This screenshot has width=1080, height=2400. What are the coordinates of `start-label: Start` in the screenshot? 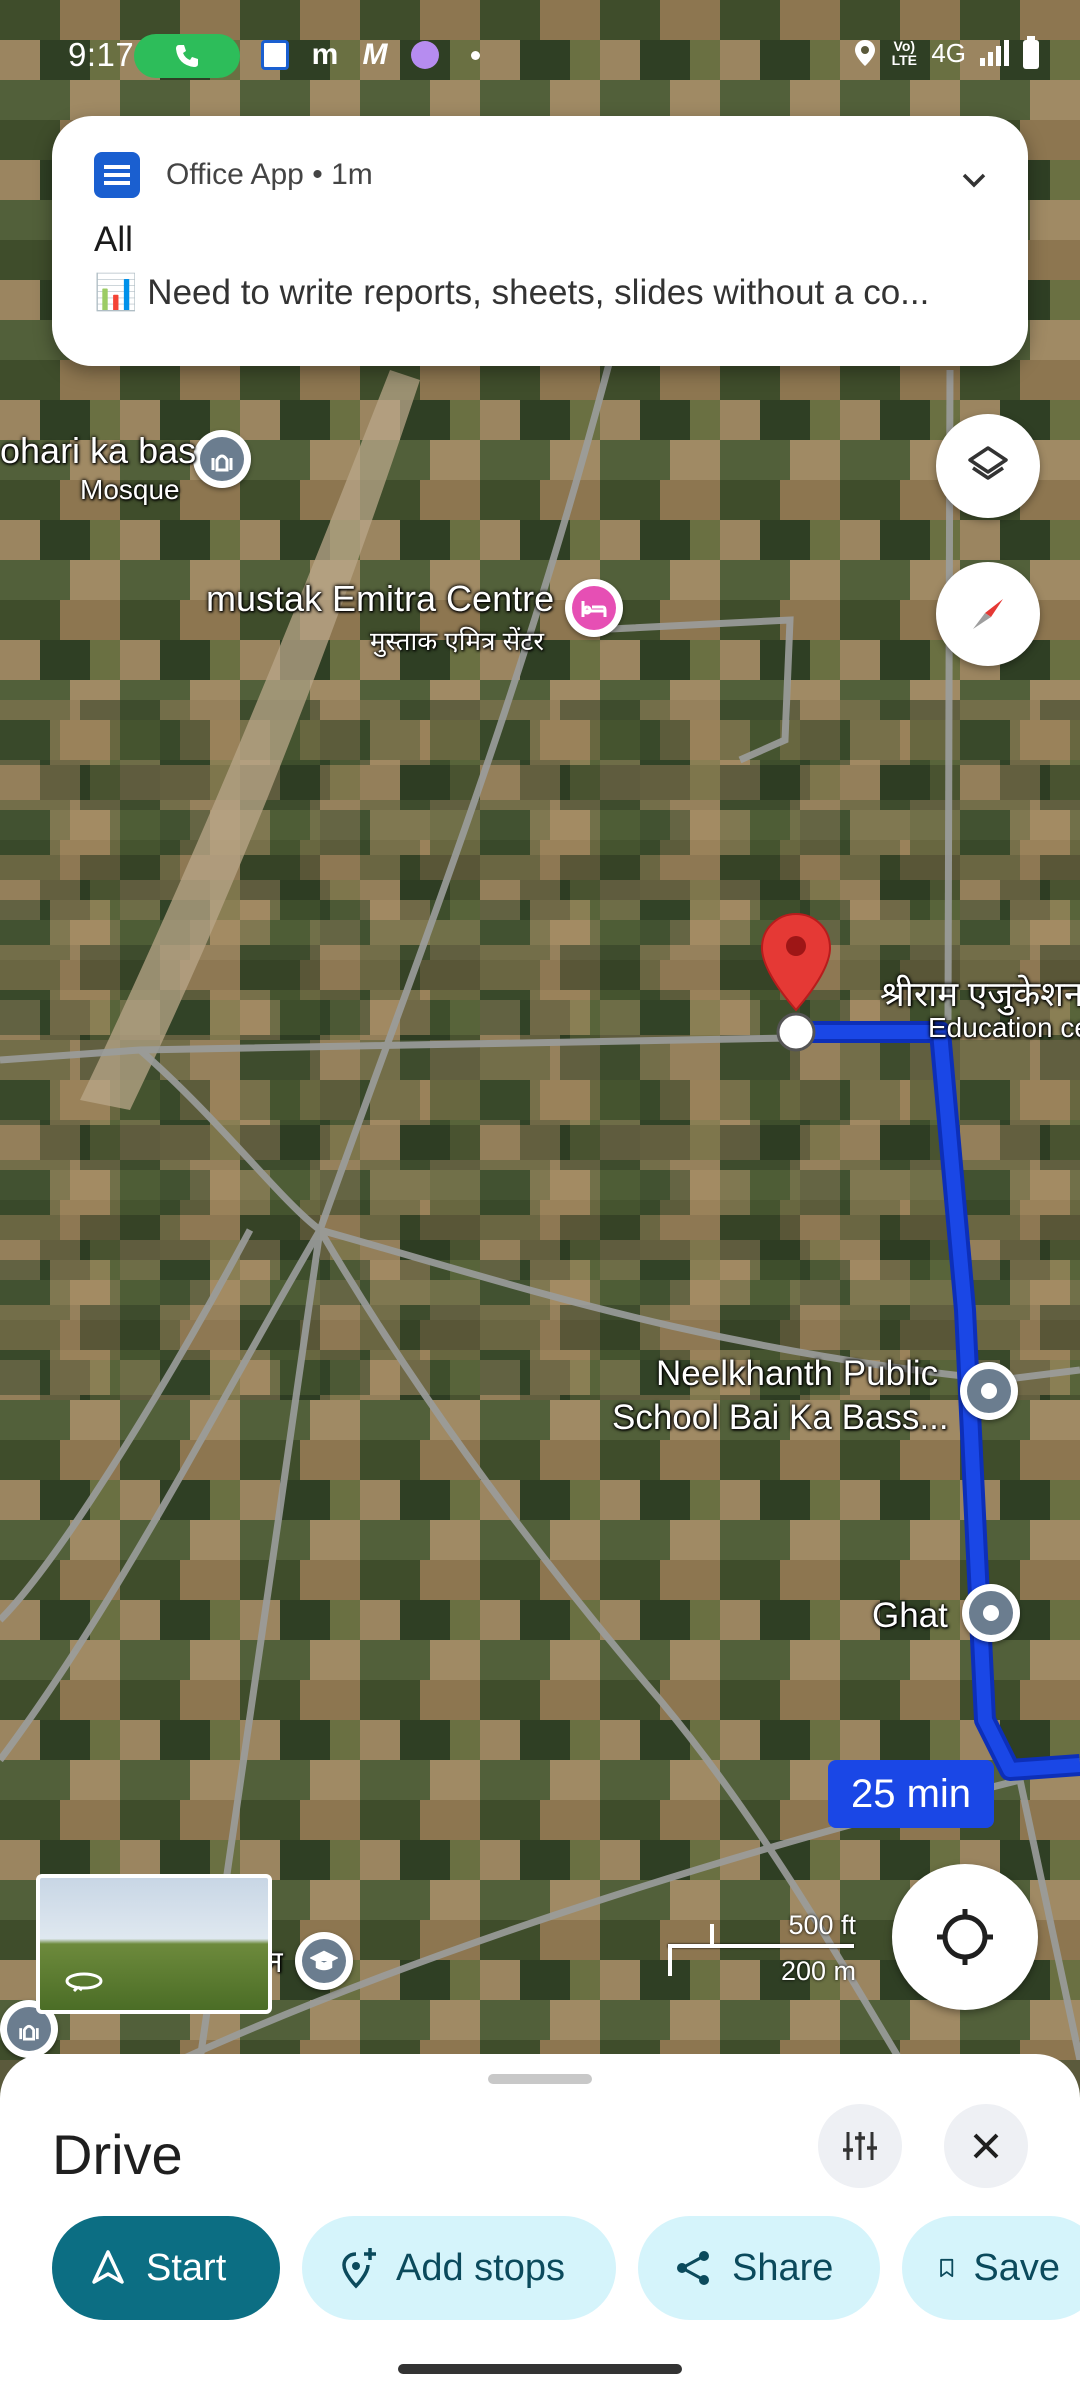 It's located at (186, 2267).